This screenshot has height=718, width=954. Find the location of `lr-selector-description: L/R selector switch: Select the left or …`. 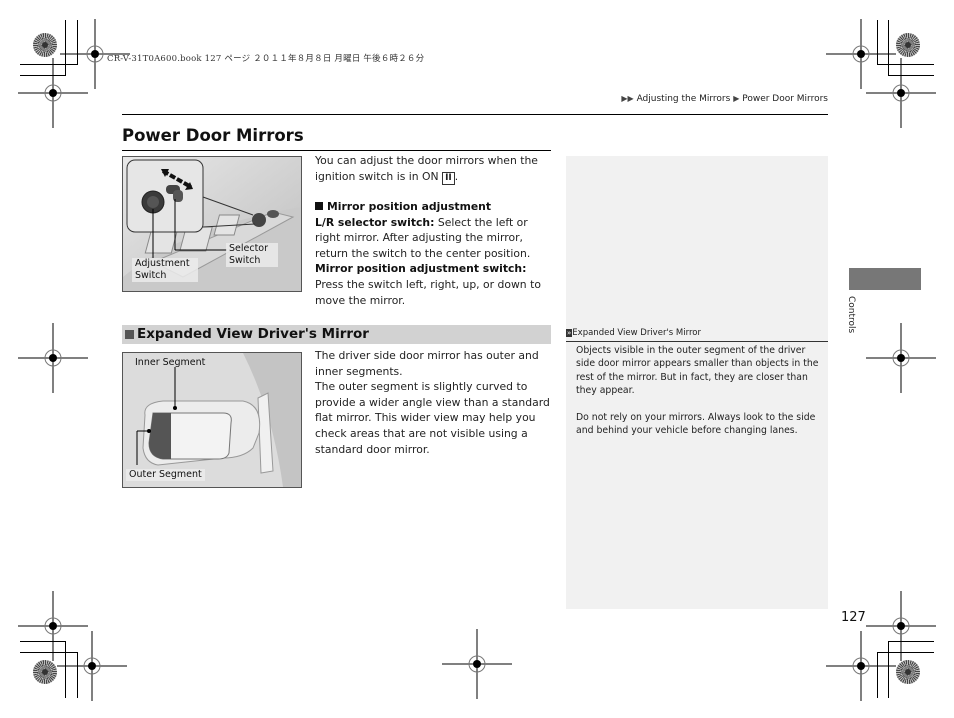

lr-selector-description: L/R selector switch: Select the left or … is located at coordinates (423, 237).